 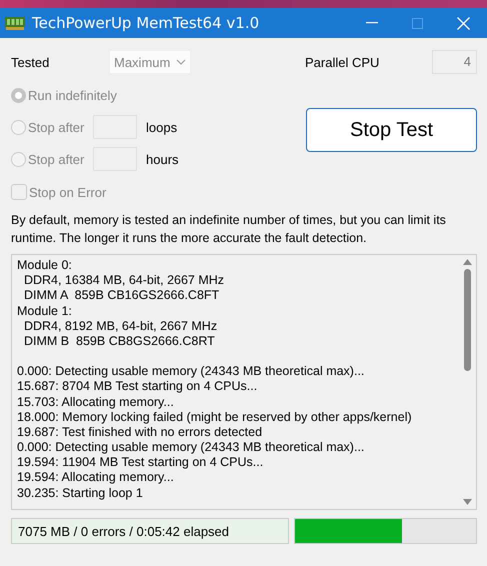 What do you see at coordinates (215, 417) in the screenshot?
I see `log-line: 18.000: Memory locking failed (might be reserved by other apps/kernel)` at bounding box center [215, 417].